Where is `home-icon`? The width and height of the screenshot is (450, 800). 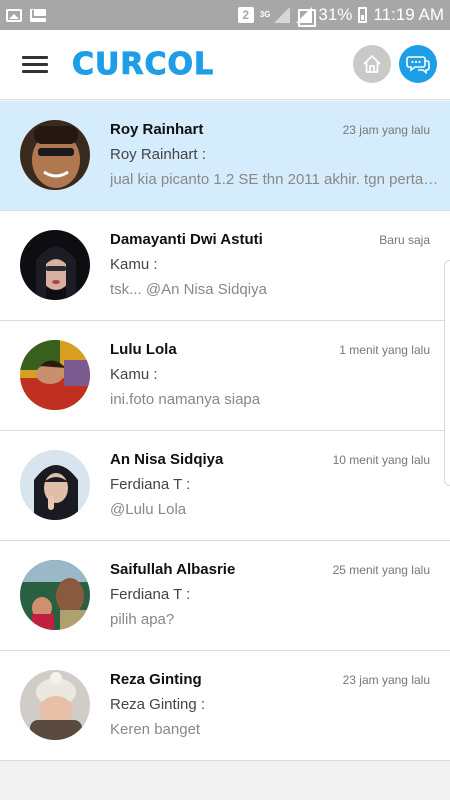
home-icon is located at coordinates (372, 64).